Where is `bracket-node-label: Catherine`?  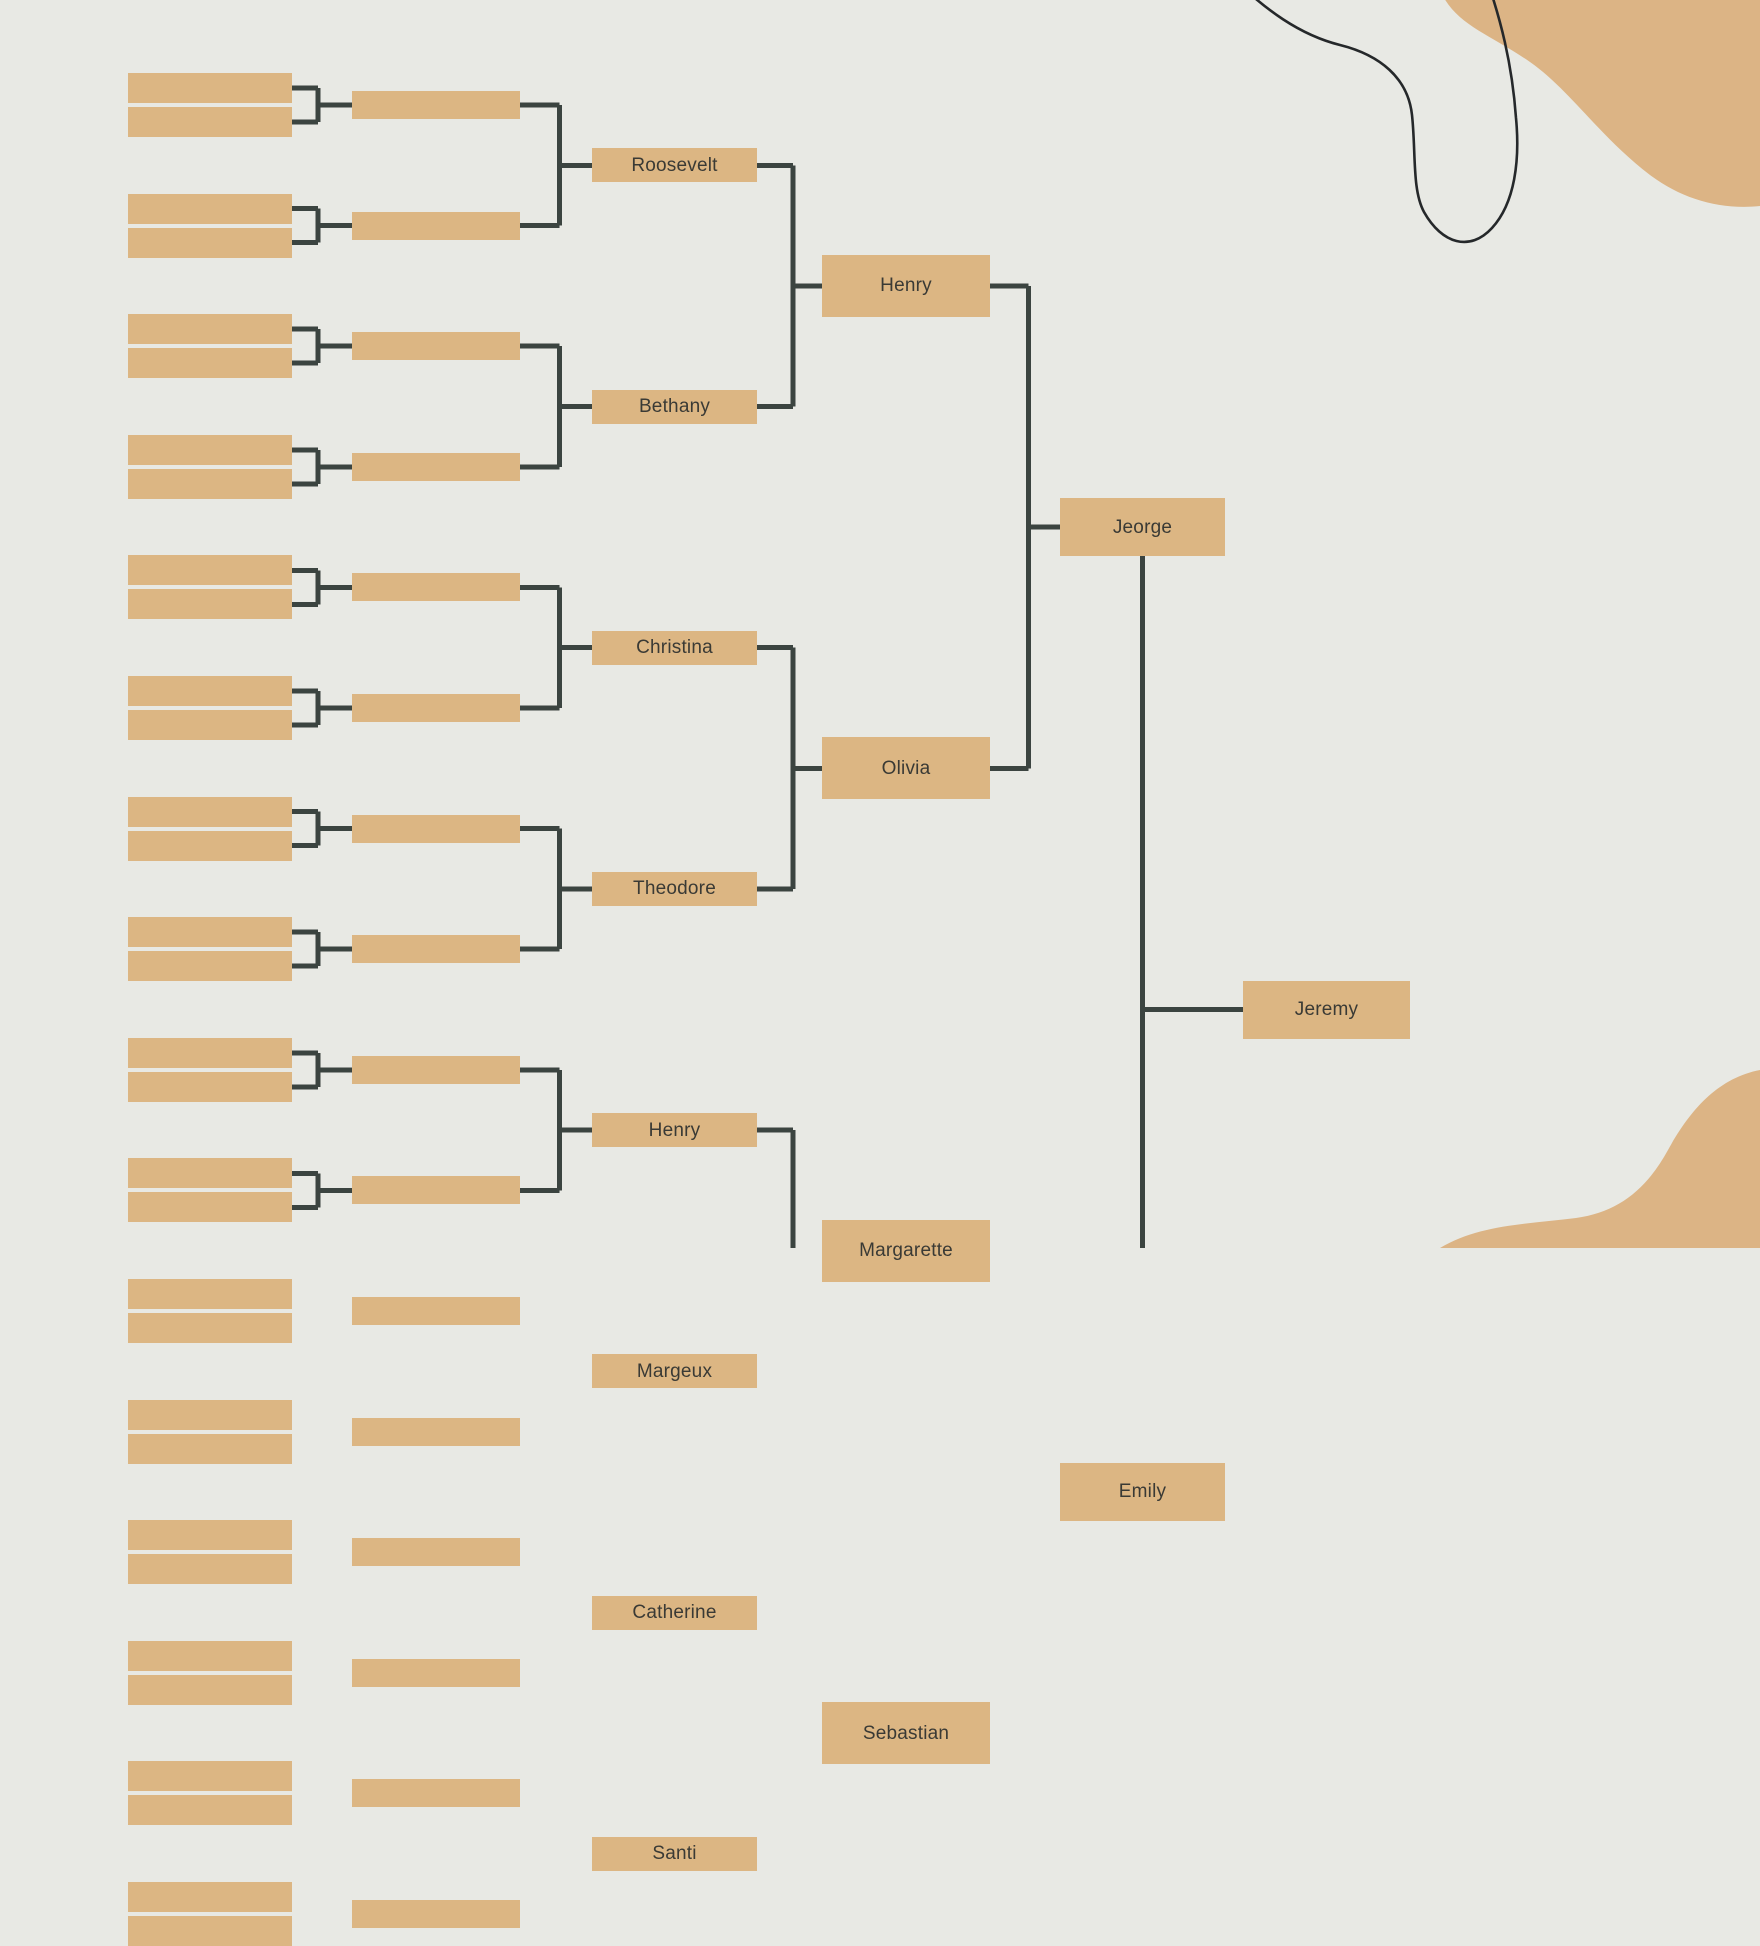 bracket-node-label: Catherine is located at coordinates (674, 1612).